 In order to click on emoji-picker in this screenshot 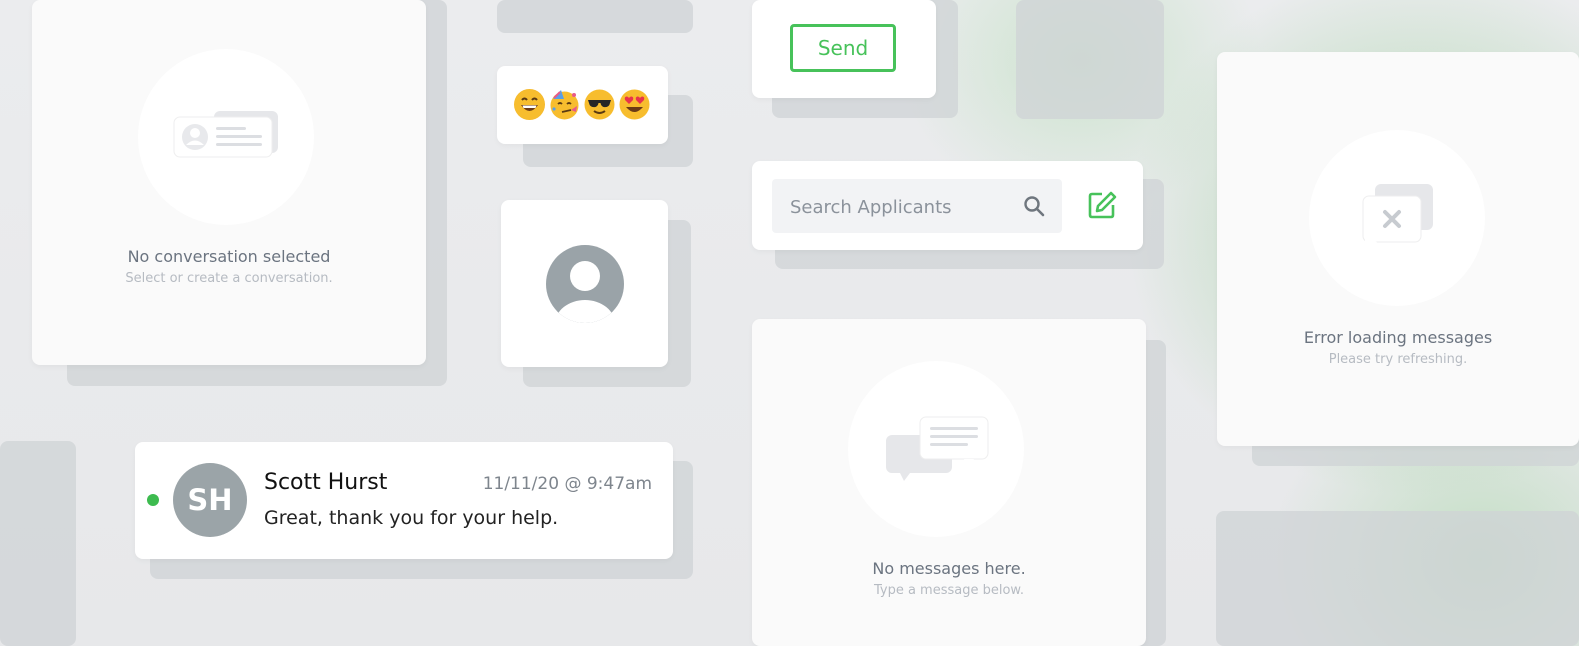, I will do `click(582, 105)`.